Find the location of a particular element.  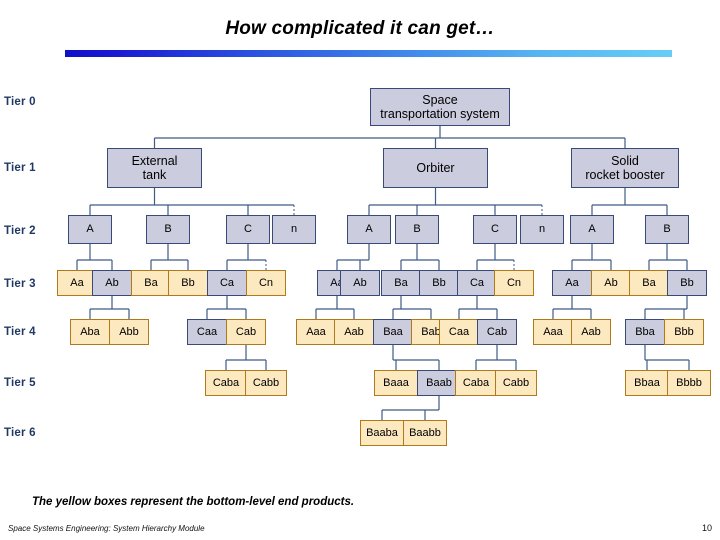

node-orb-b: B is located at coordinates (417, 229).